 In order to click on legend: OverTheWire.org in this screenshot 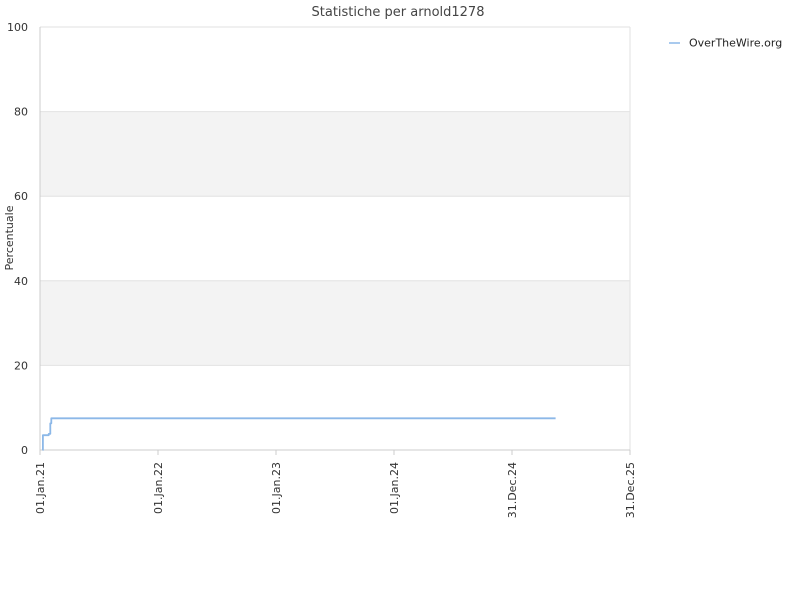, I will do `click(725, 43)`.